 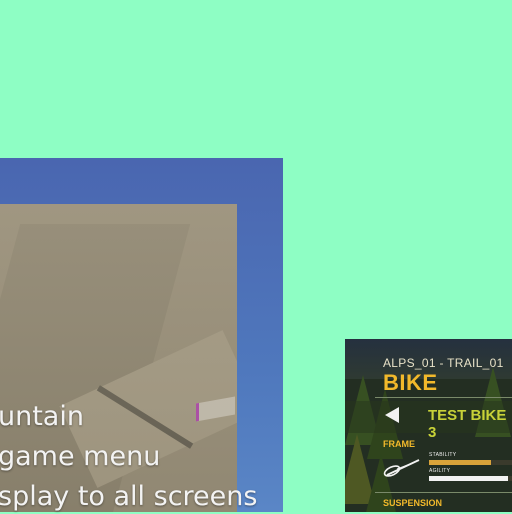 What do you see at coordinates (440, 471) in the screenshot?
I see `agility-label: AGILITY` at bounding box center [440, 471].